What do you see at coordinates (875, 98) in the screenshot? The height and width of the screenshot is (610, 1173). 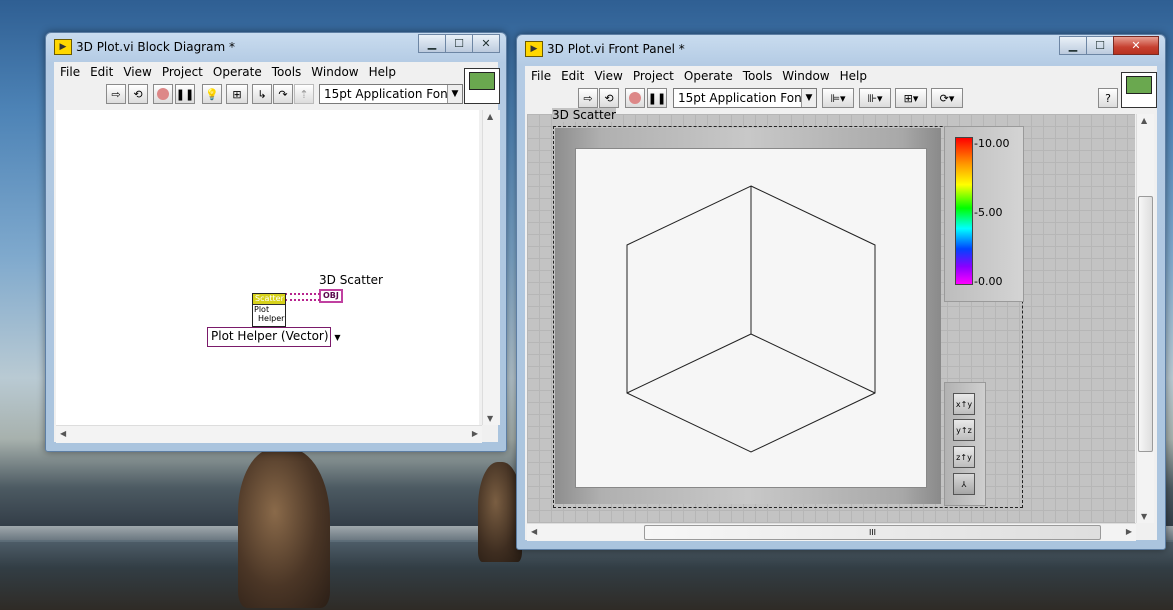 I see `distribute-objects-button: ⊪▾` at bounding box center [875, 98].